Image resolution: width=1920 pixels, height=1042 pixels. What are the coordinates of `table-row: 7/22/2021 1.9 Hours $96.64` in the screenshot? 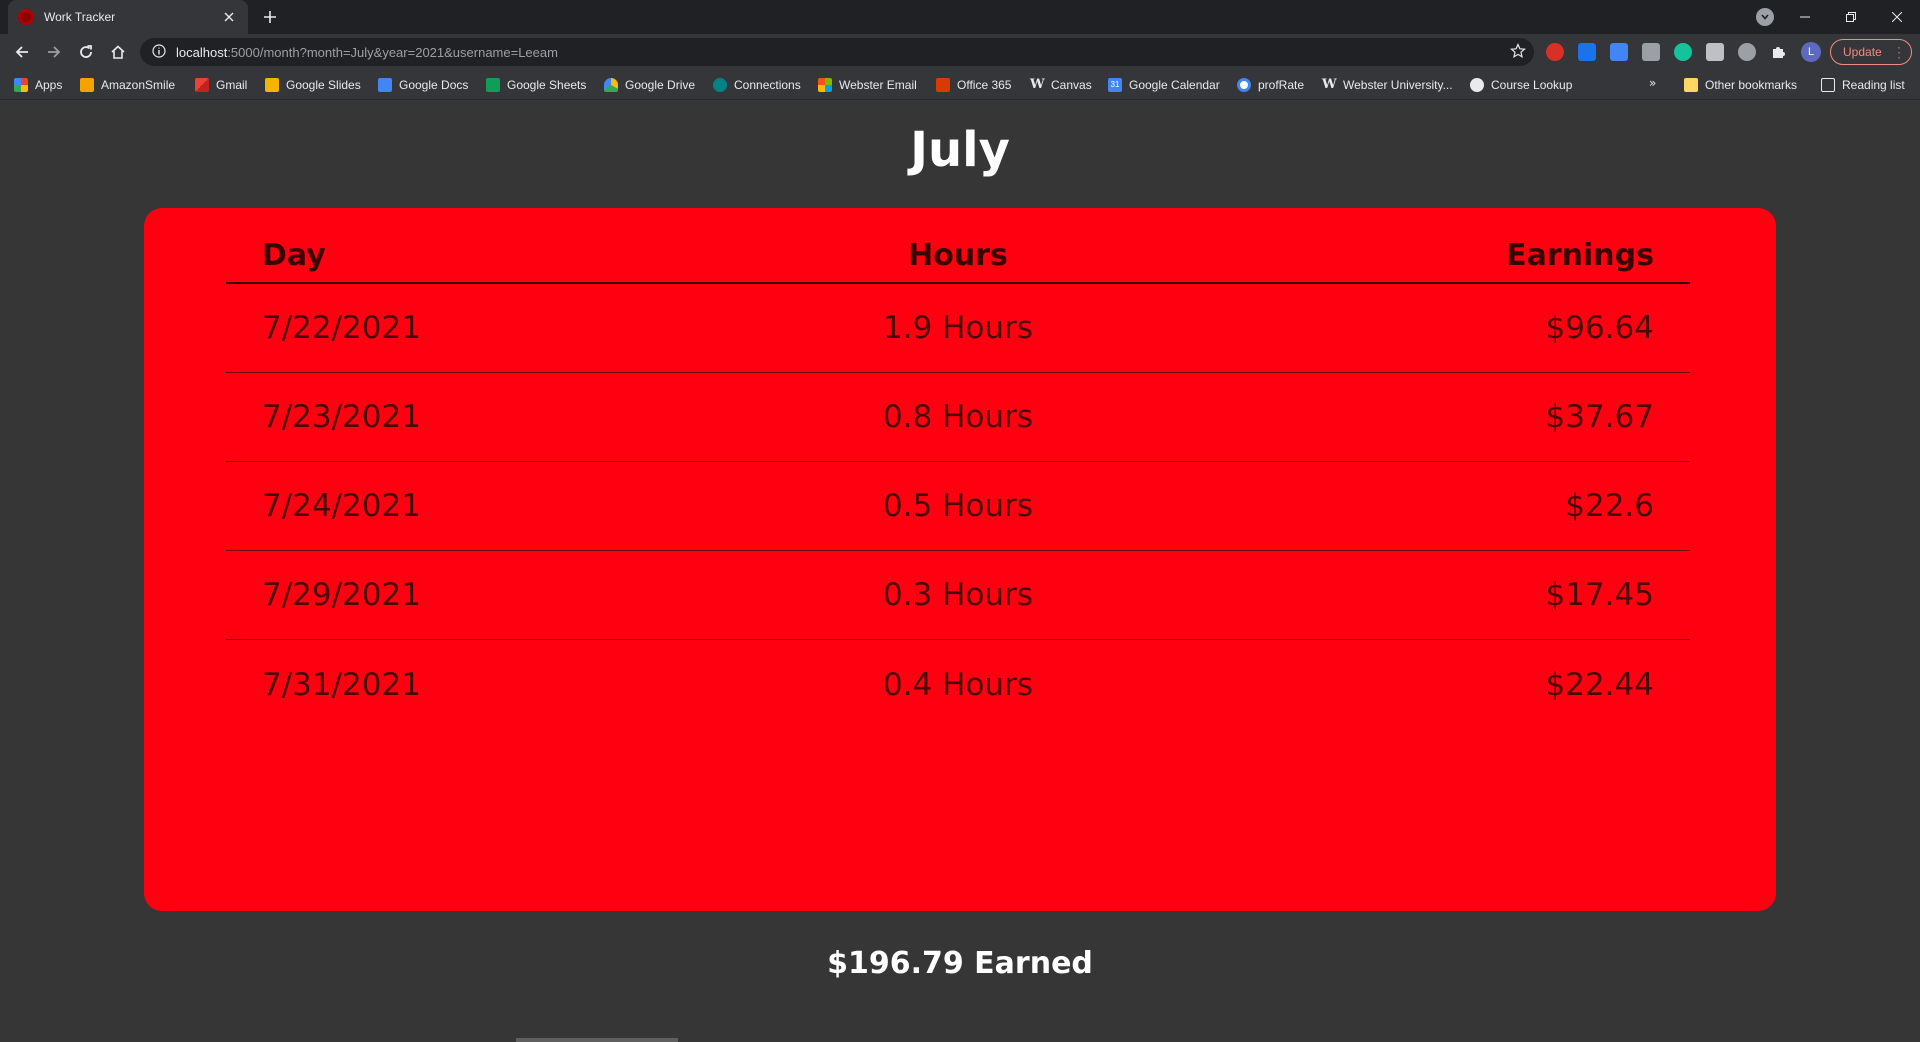 It's located at (958, 328).